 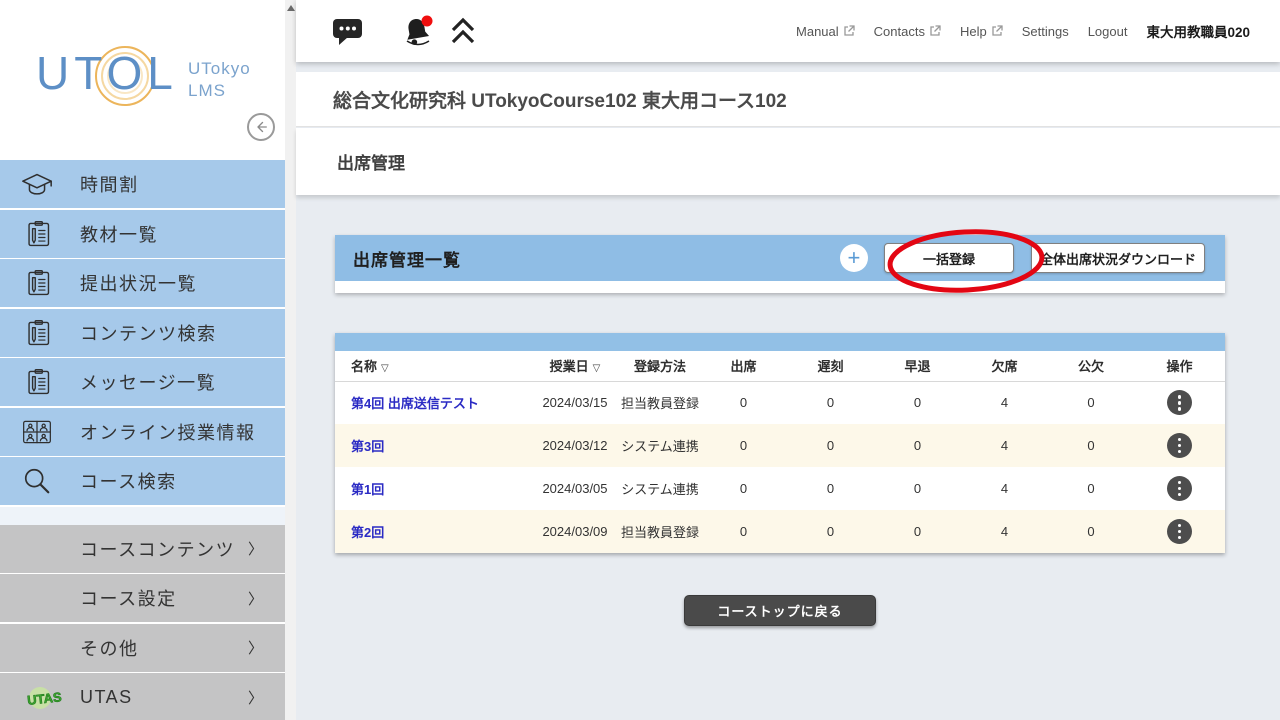 I want to click on header-name: 名称 ▽, so click(x=432, y=366).